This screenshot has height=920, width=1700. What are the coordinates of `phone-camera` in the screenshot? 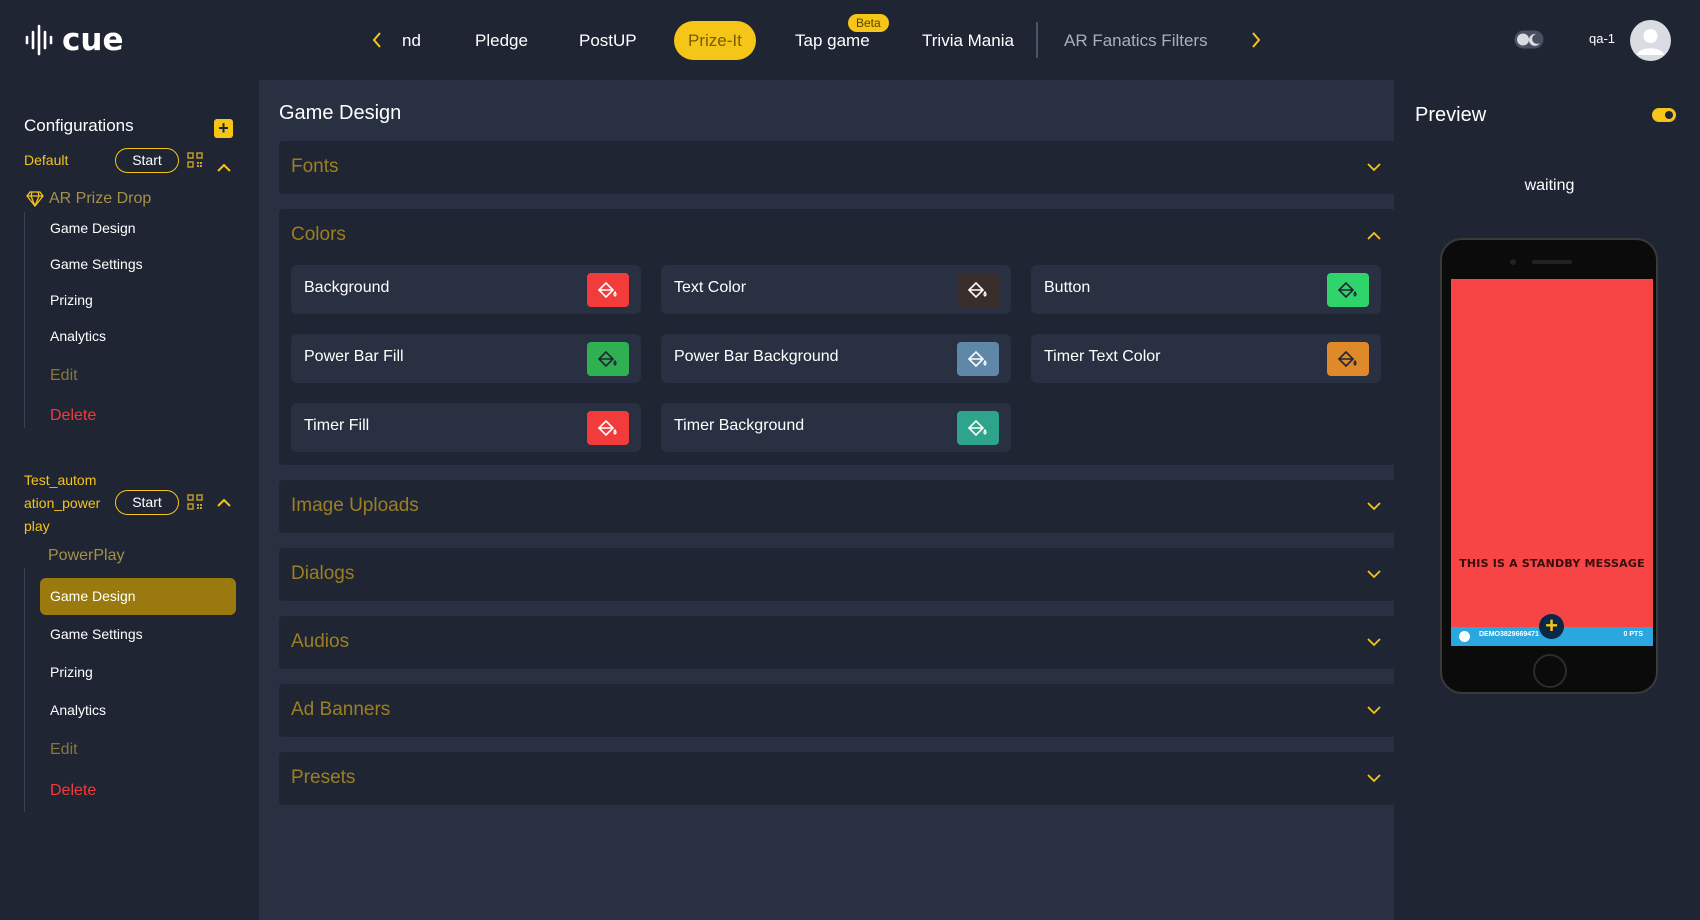 It's located at (1513, 262).